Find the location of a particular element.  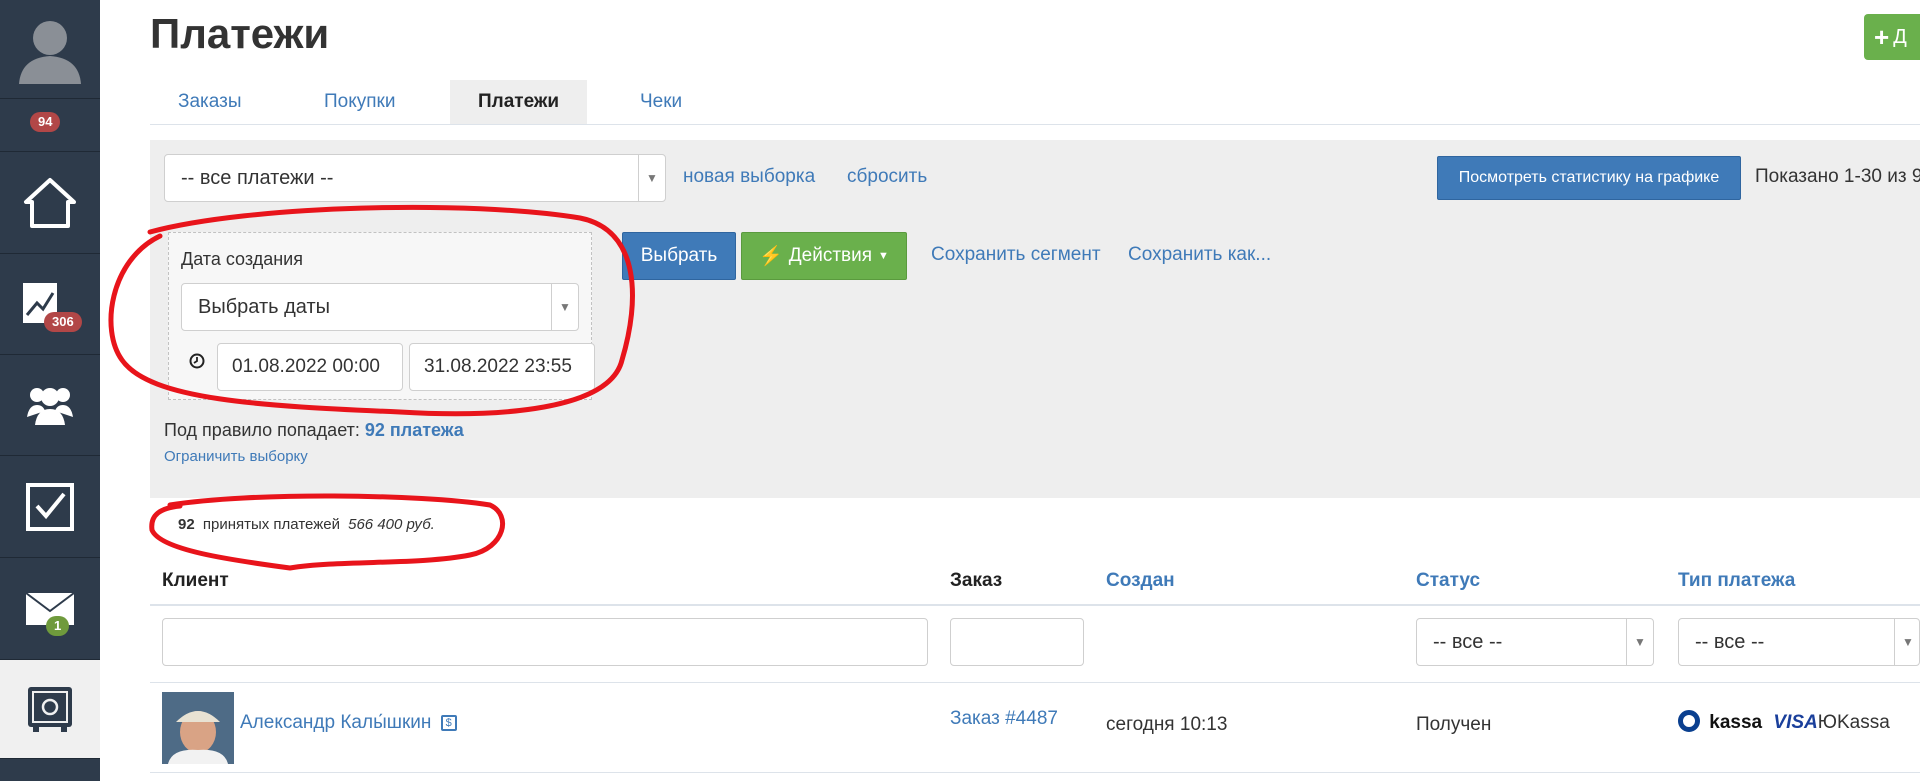

sidebar-item-home is located at coordinates (50, 203).